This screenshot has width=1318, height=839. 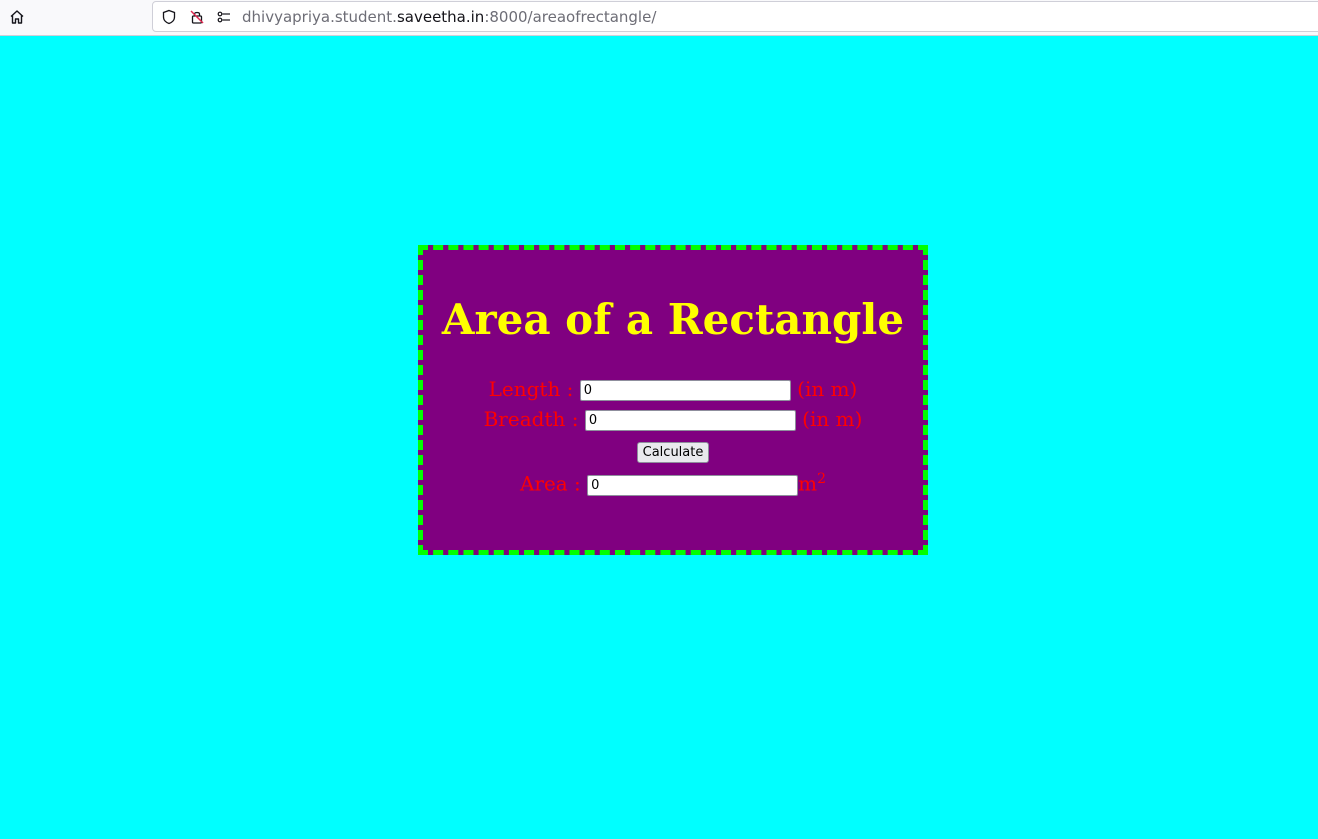 What do you see at coordinates (808, 483) in the screenshot?
I see `area-unit: m` at bounding box center [808, 483].